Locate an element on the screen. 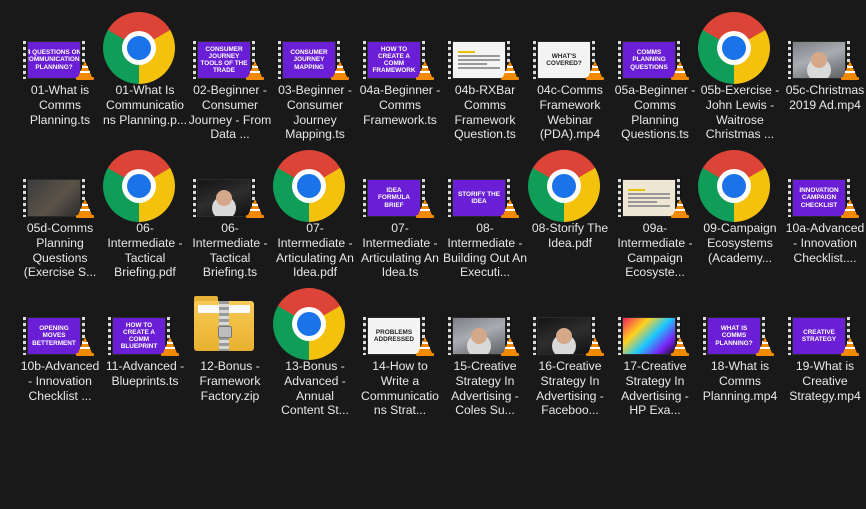 The image size is (866, 509). thumbnail-frame: OPENING MOVES BETTERMENT is located at coordinates (54, 336).